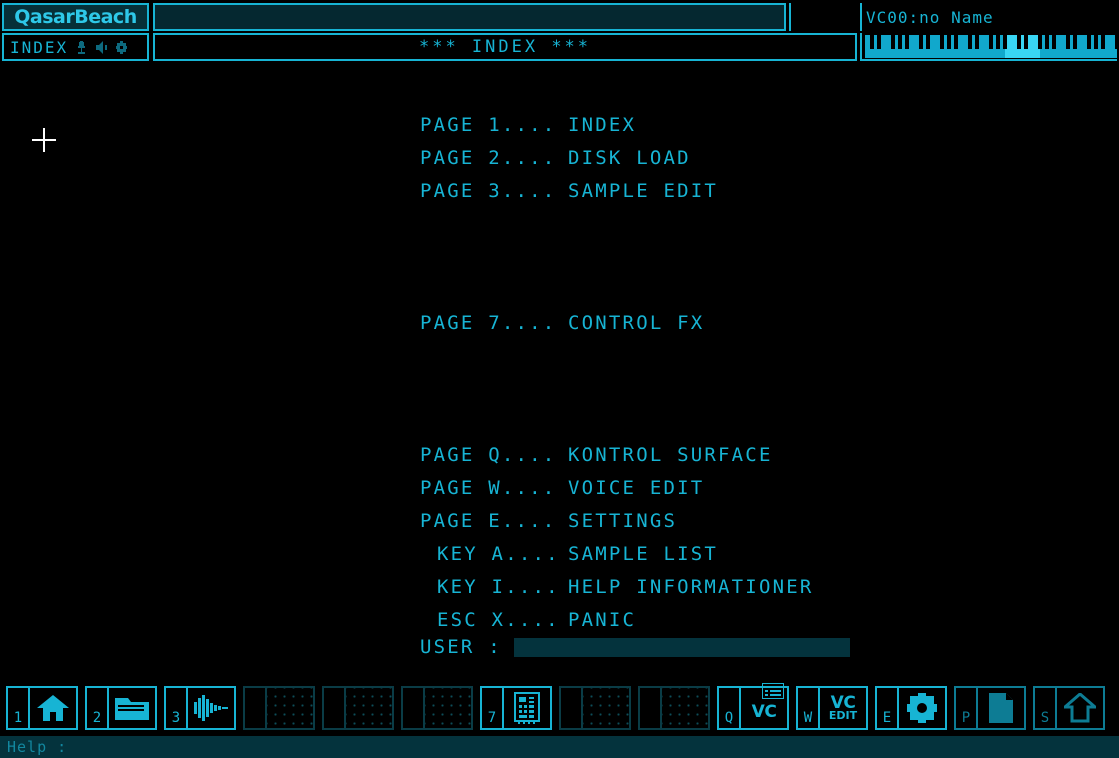 The width and height of the screenshot is (1119, 758). I want to click on home-icon, so click(53, 708).